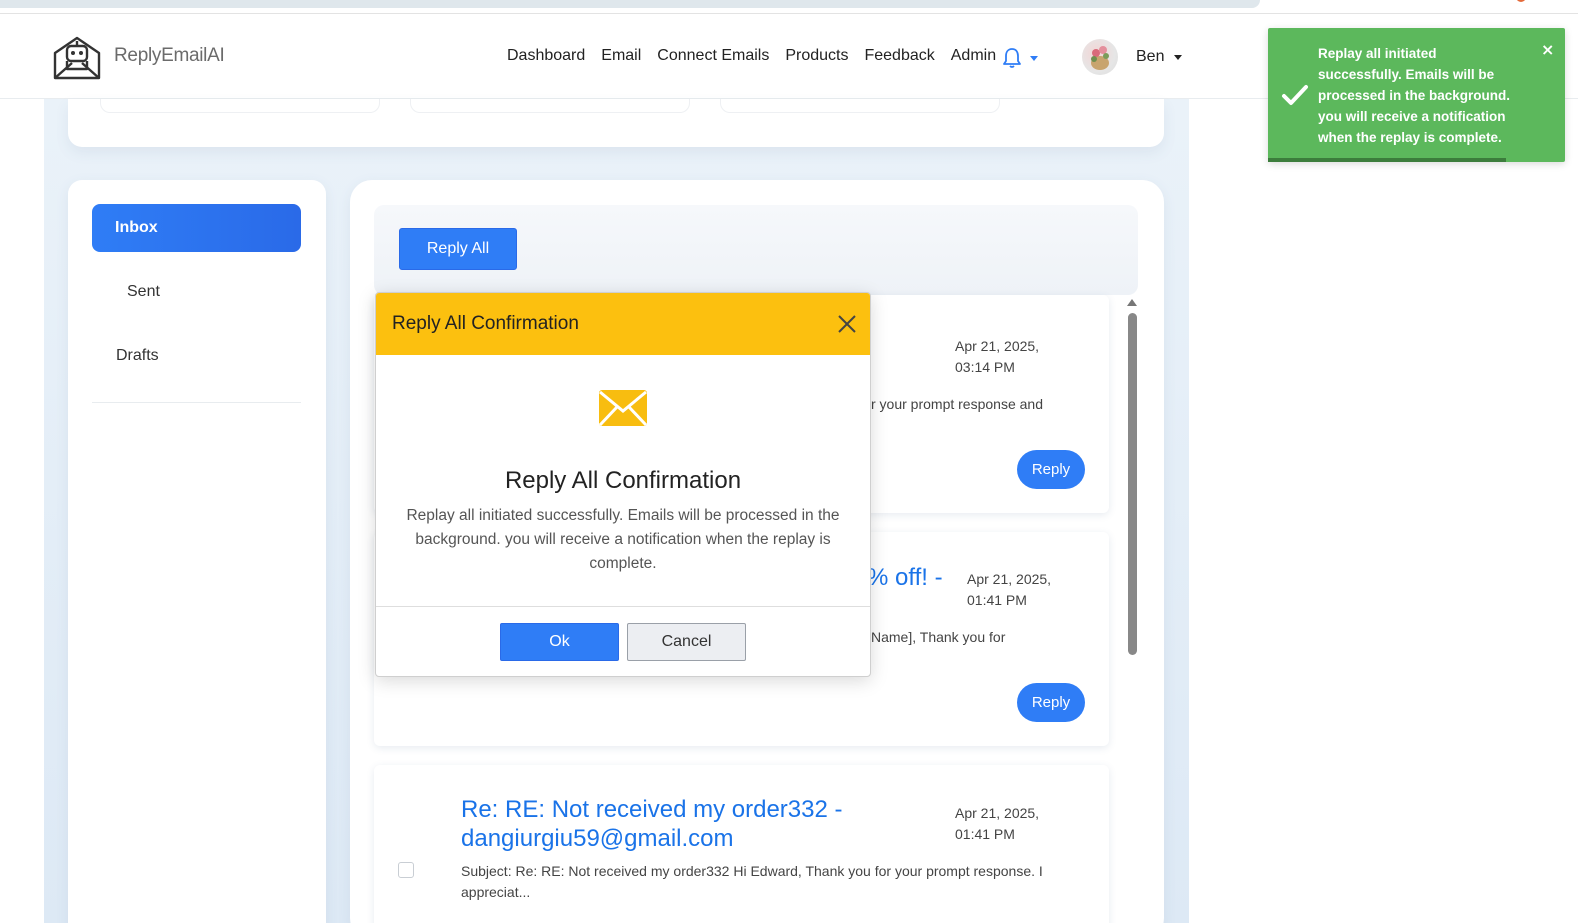 The image size is (1578, 923). I want to click on modal-heading: Reply All Confirmation, so click(623, 480).